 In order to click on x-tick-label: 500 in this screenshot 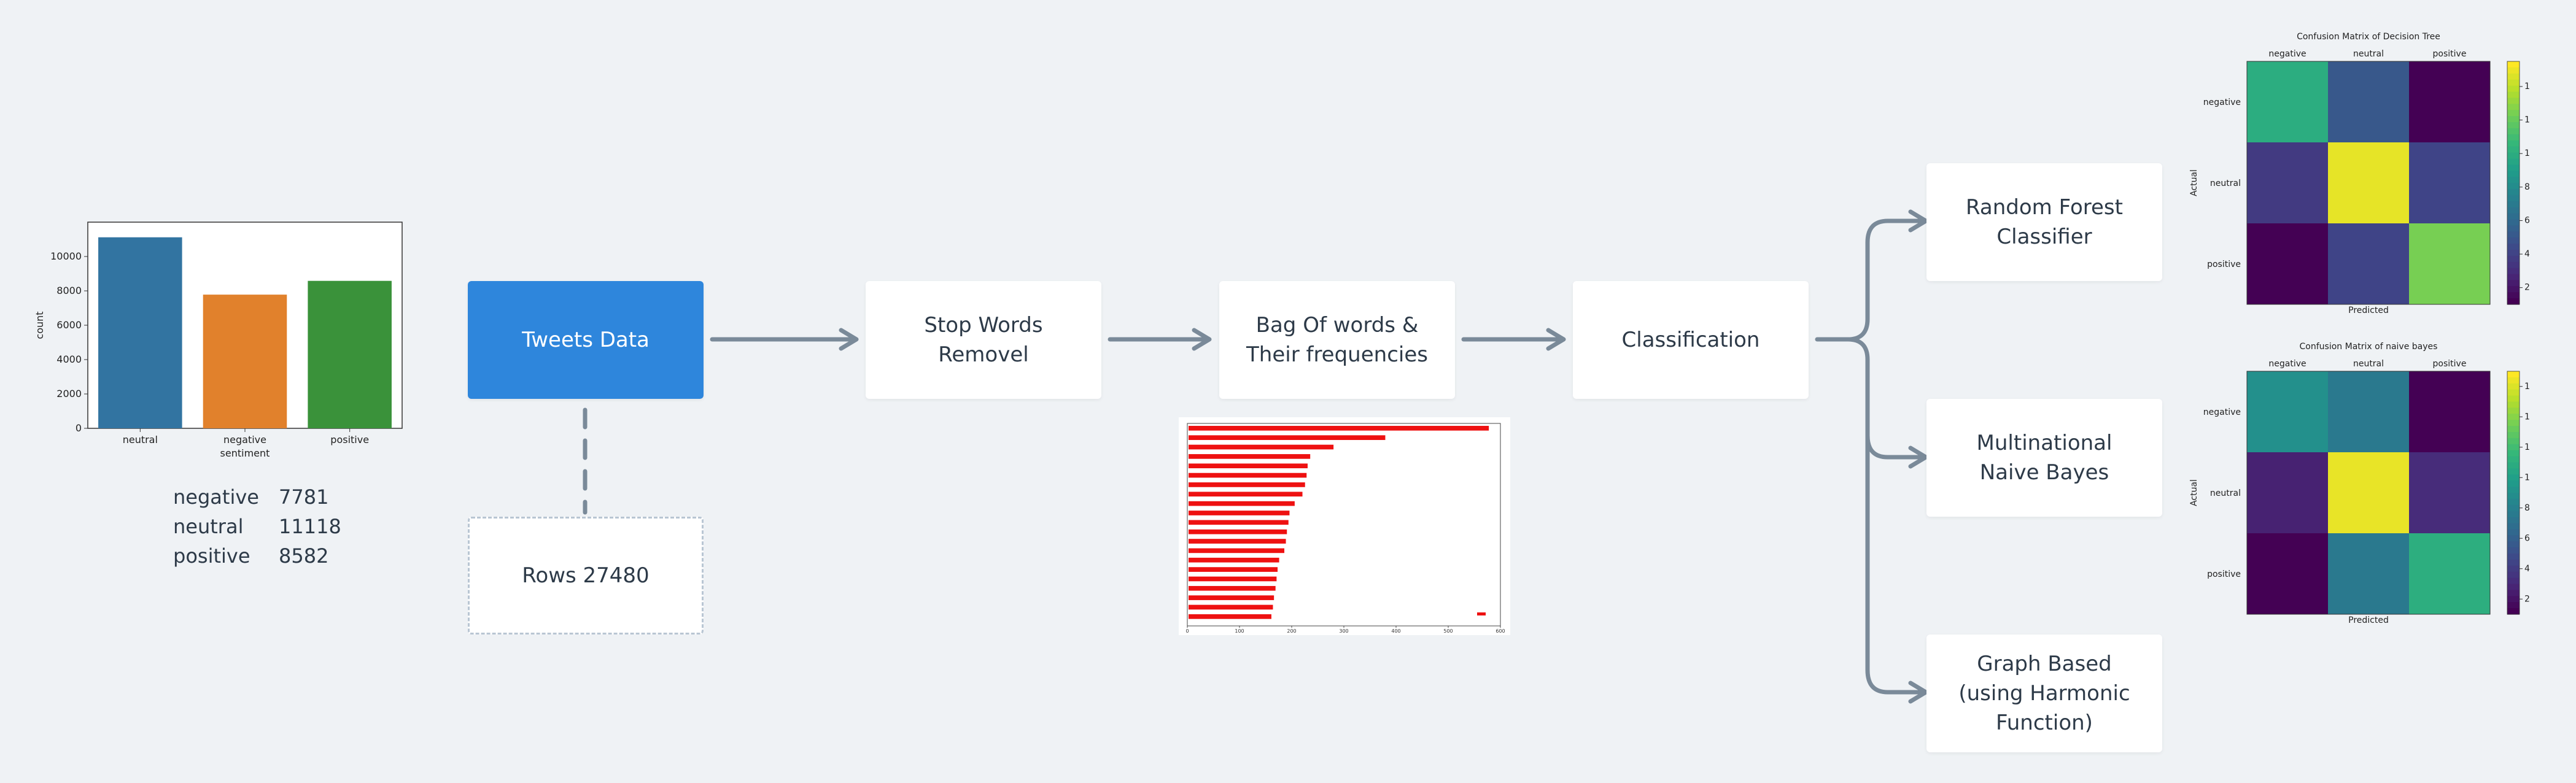, I will do `click(1448, 631)`.